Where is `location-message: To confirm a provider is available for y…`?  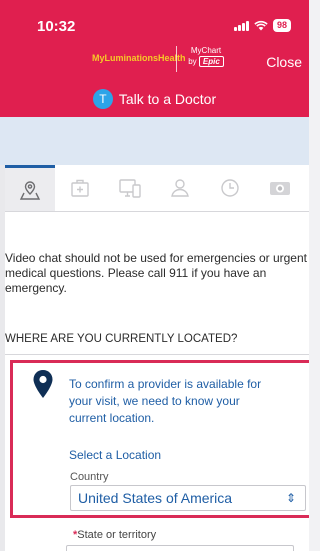
location-message: To confirm a provider is available for y… is located at coordinates (165, 401).